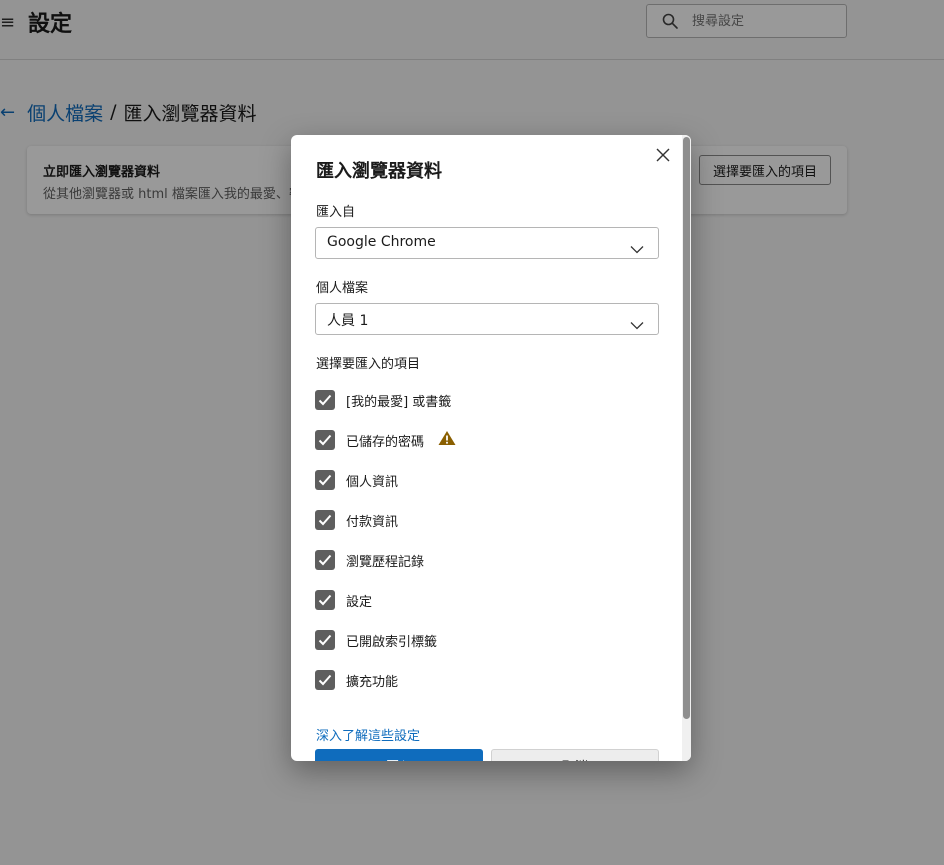 The image size is (944, 865). I want to click on profile-dropdown: 人員 1, so click(487, 319).